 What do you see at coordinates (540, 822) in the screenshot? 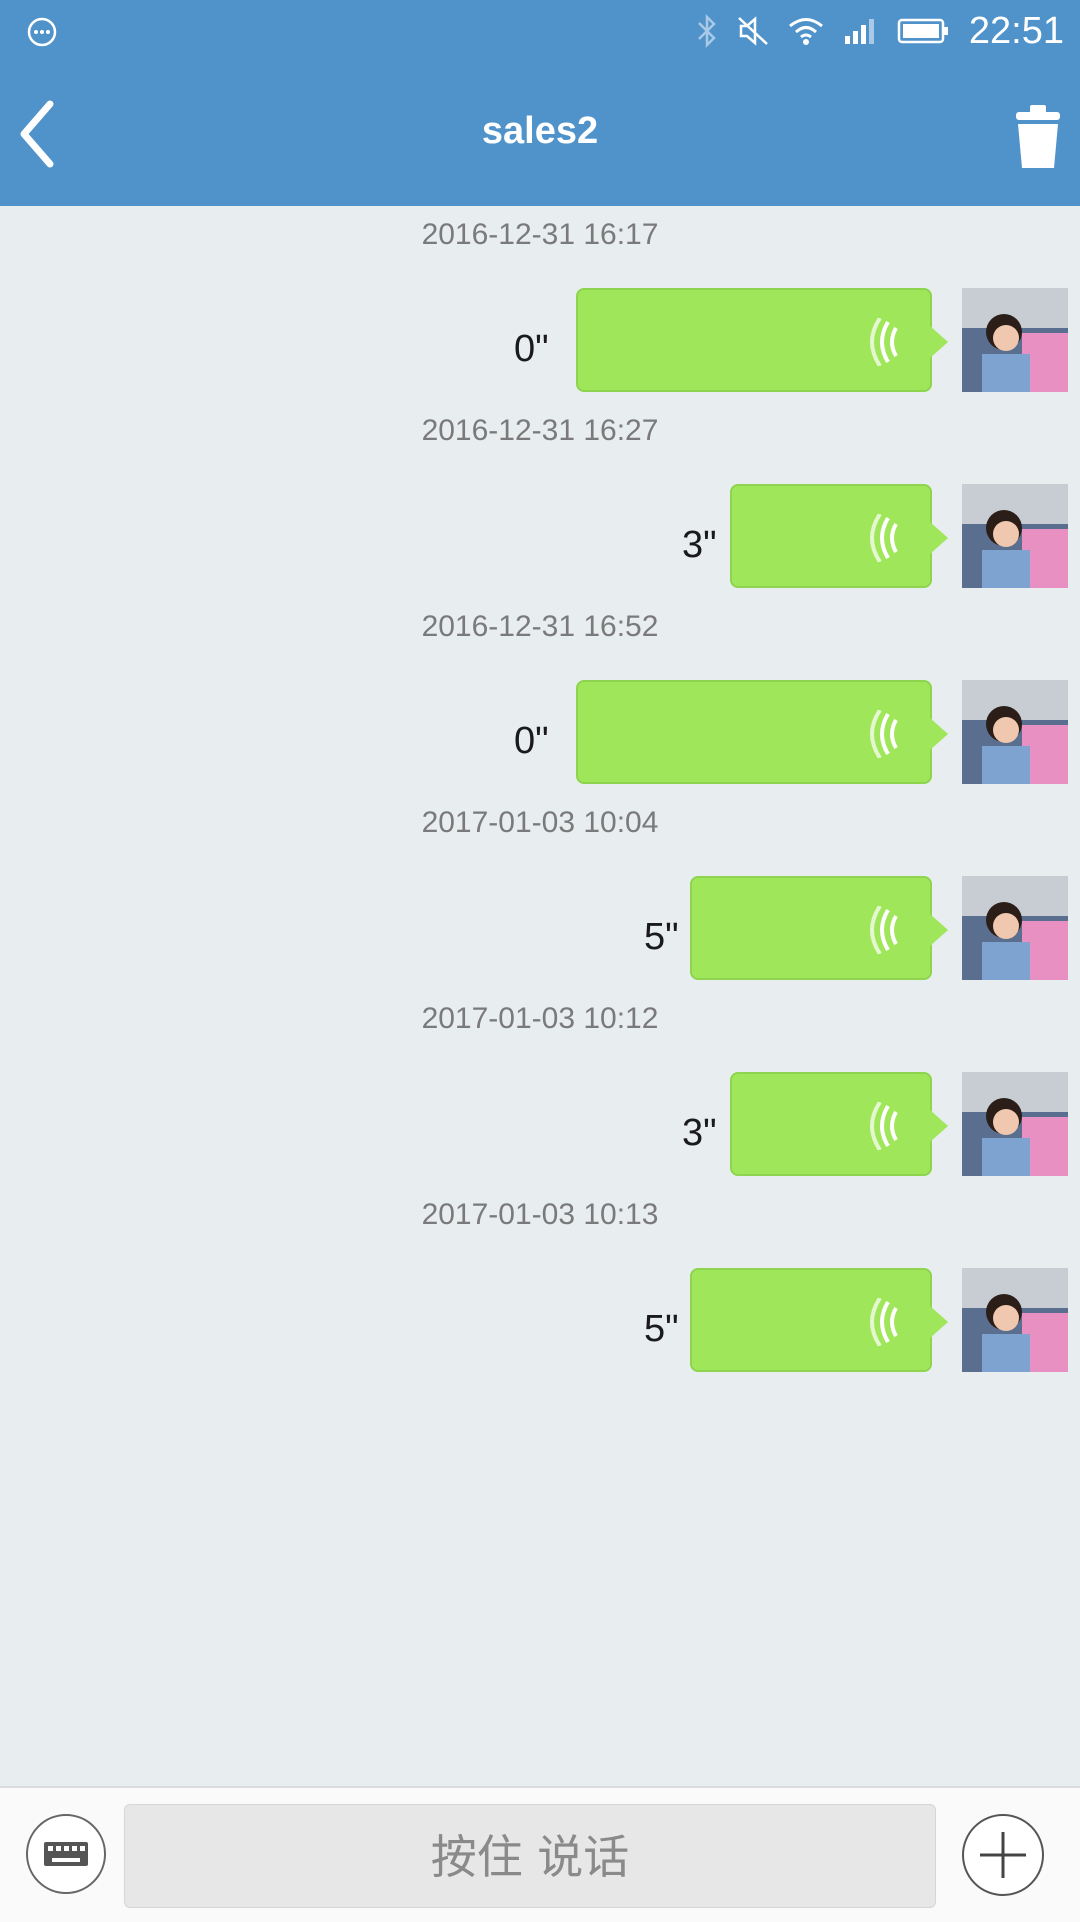
I see `message-timestamp: 2017-01-03 10:04` at bounding box center [540, 822].